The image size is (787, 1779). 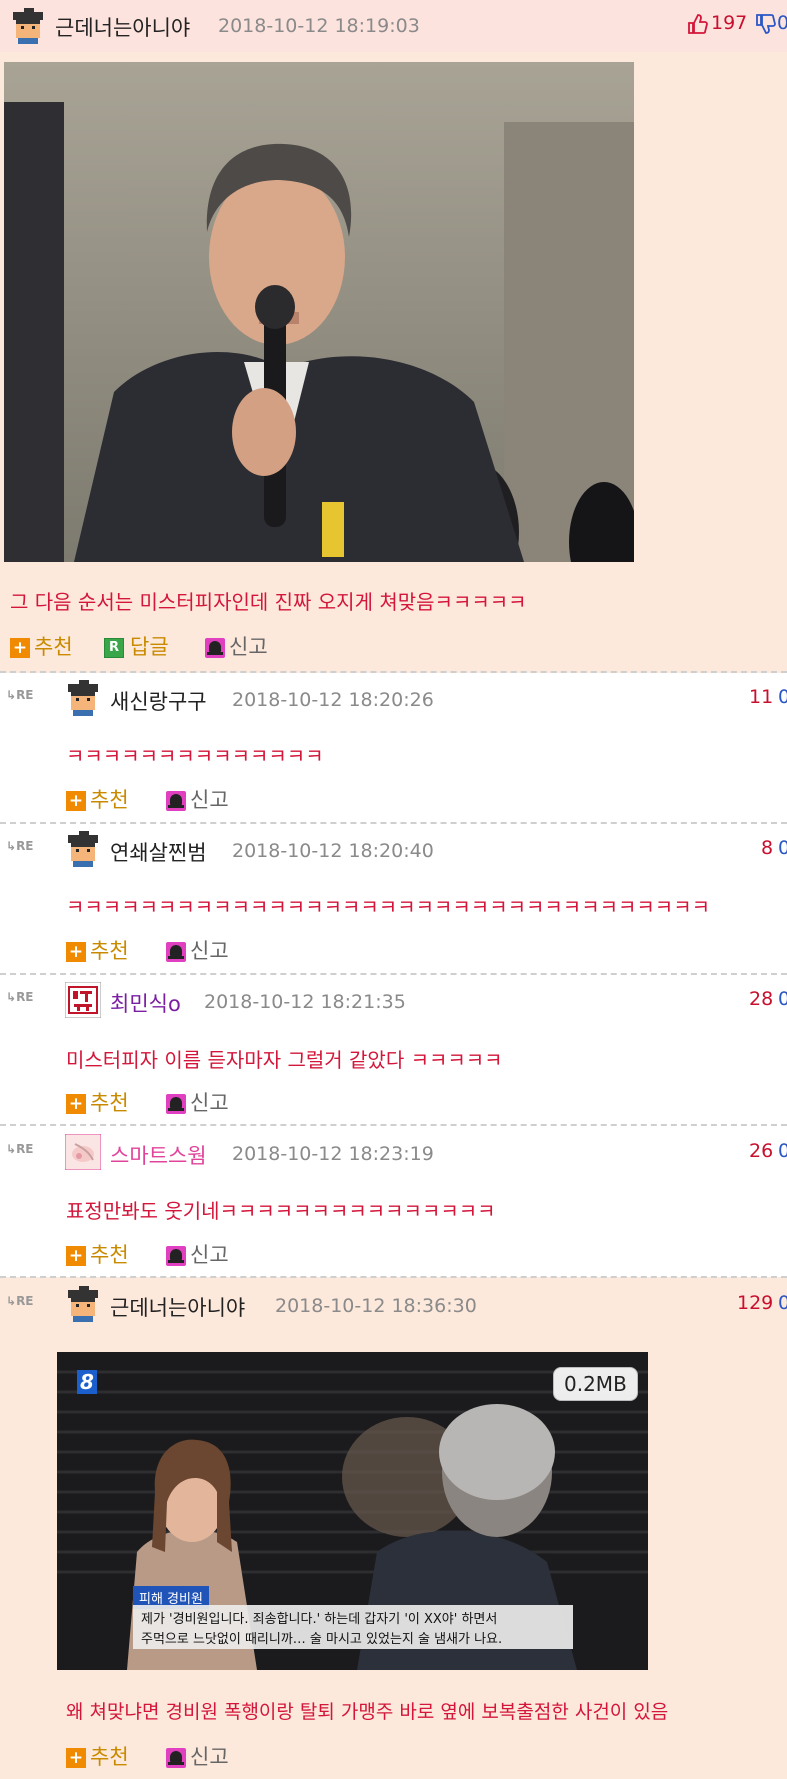 What do you see at coordinates (281, 1211) in the screenshot?
I see `comment-body: 표정만봐도 웃기네ㅋㅋㅋㅋㅋㅋㅋㅋㅋㅋㅋㅋㅋㅋㅋ` at bounding box center [281, 1211].